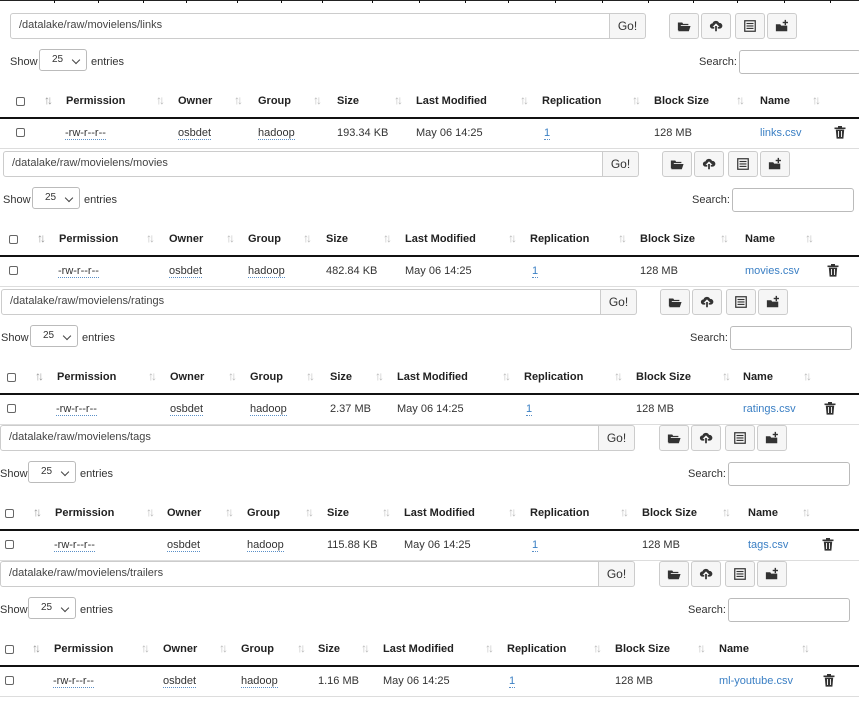  Describe the element at coordinates (769, 409) in the screenshot. I see `file-name-link: ratings.csv` at that location.